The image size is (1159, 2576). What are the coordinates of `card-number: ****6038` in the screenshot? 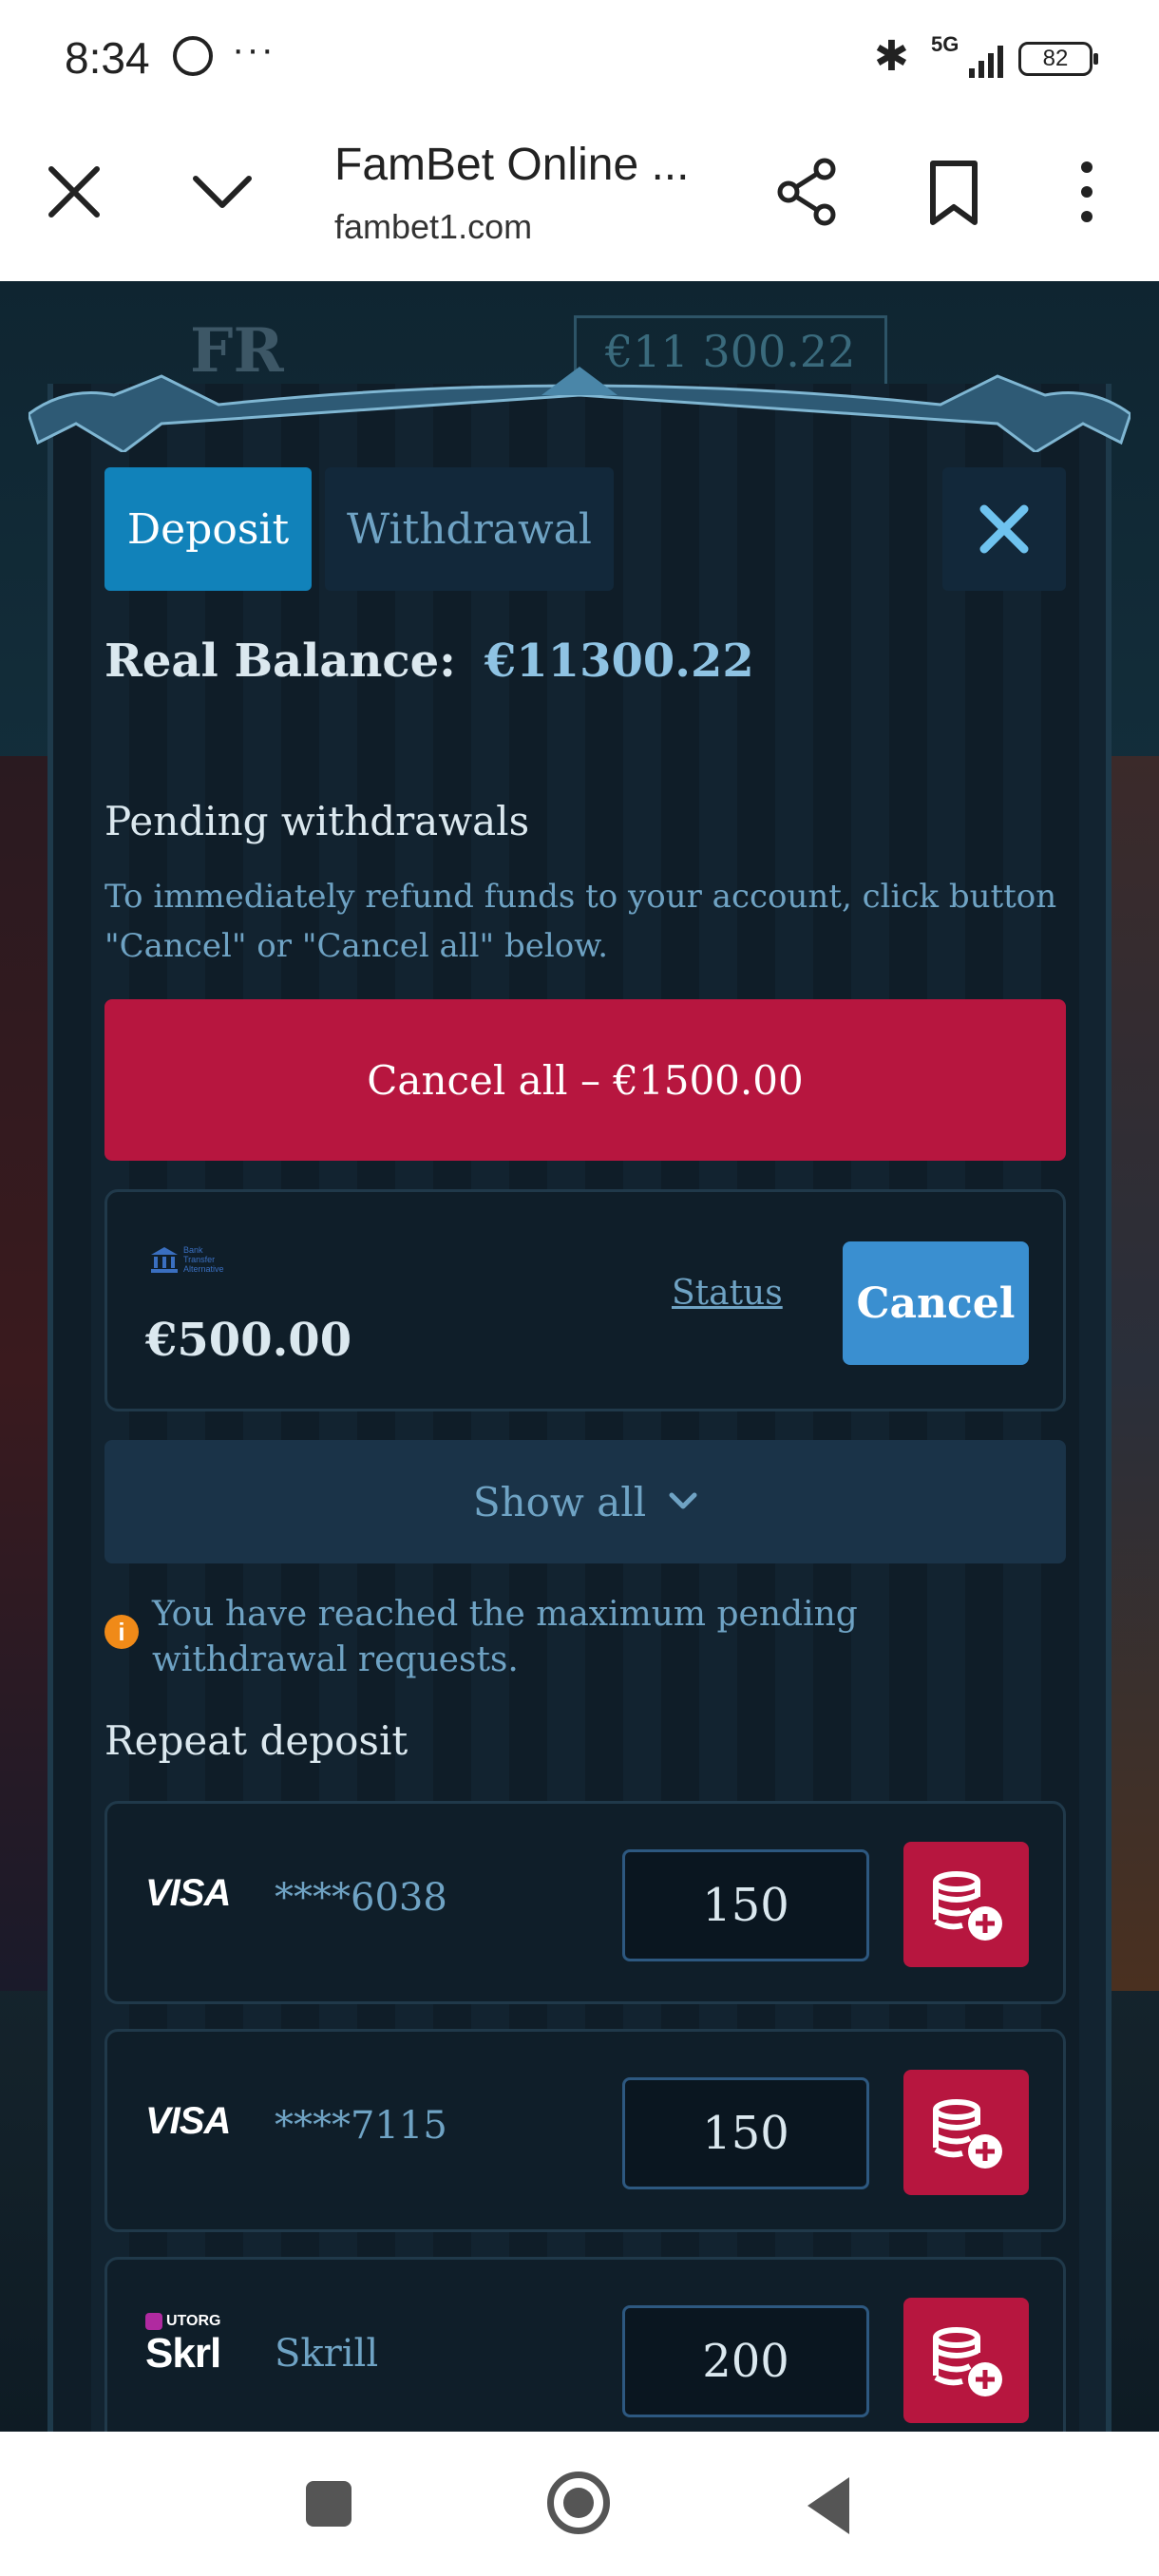 It's located at (361, 1898).